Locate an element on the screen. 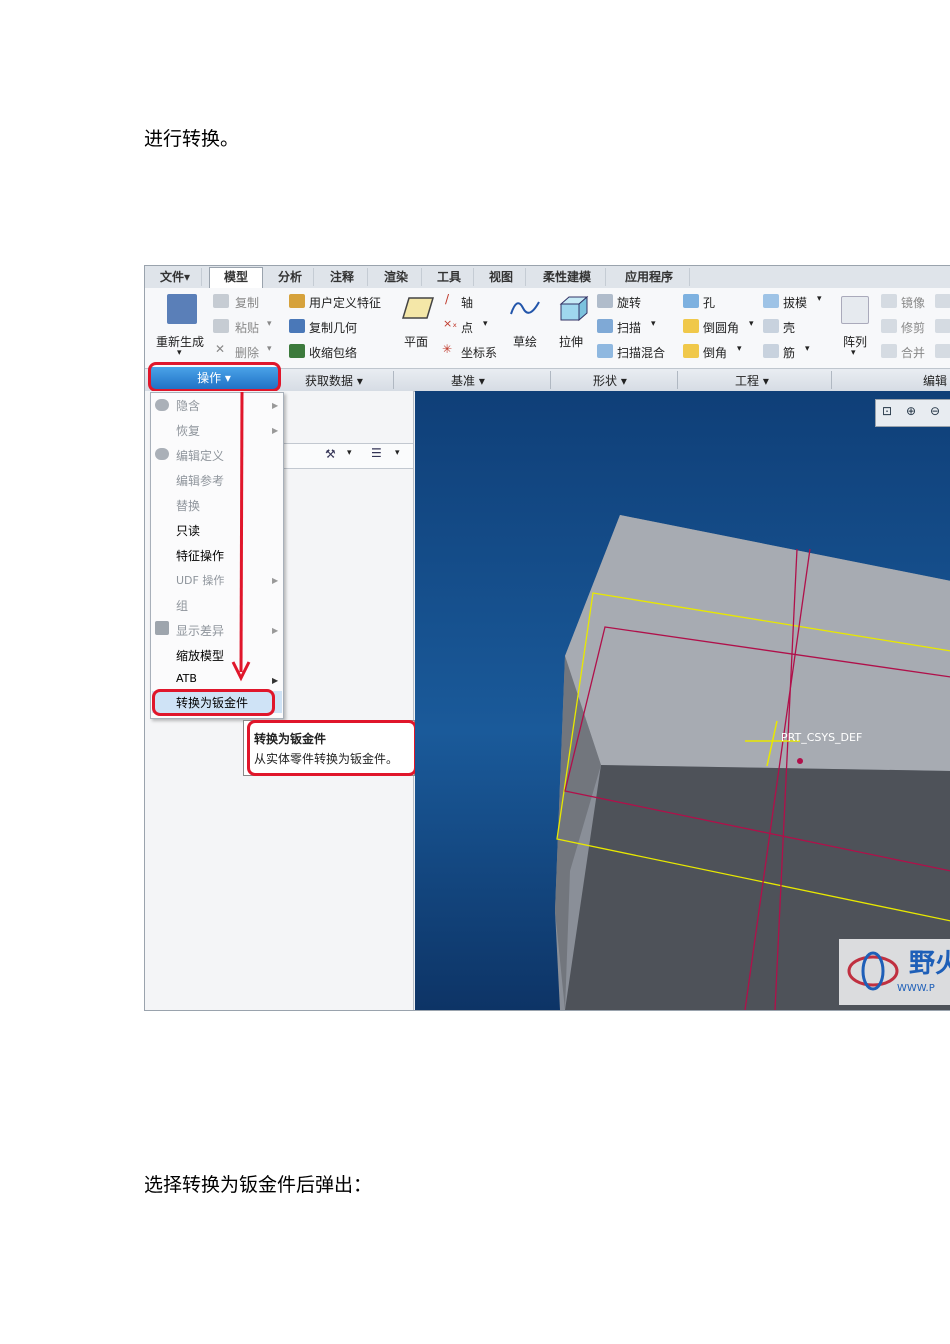 The image size is (950, 1344). chamfer-button: 倒角 is located at coordinates (715, 352).